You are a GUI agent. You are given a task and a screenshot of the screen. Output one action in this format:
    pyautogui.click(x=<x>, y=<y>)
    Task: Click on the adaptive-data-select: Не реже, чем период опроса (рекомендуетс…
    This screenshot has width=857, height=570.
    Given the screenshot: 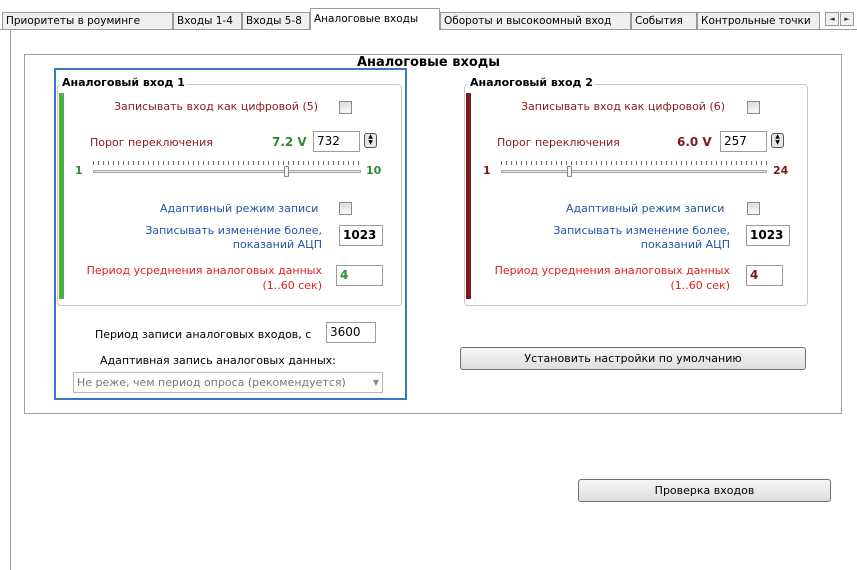 What is the action you would take?
    pyautogui.click(x=228, y=382)
    